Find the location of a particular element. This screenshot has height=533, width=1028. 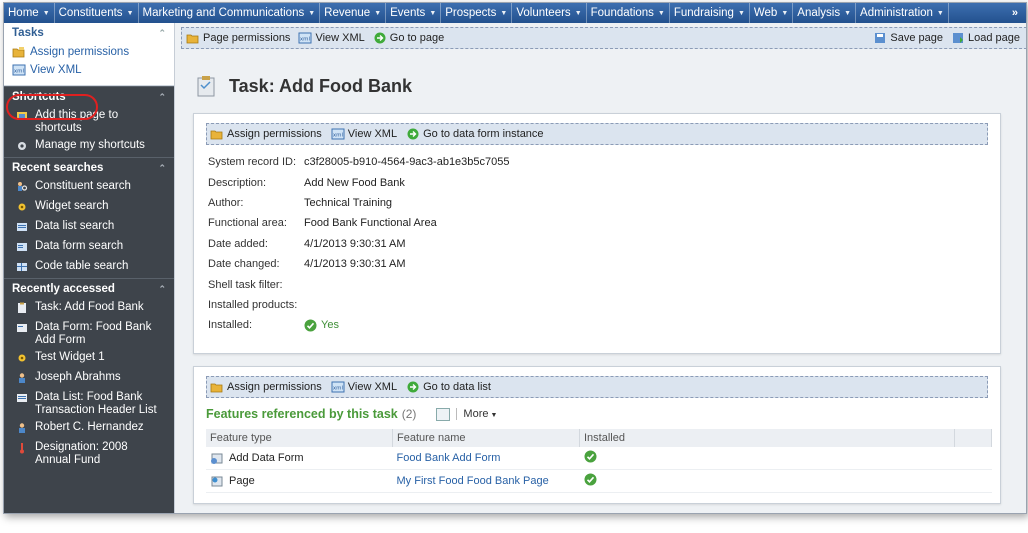

recent-item: Robert C. Hernandez is located at coordinates (89, 429).